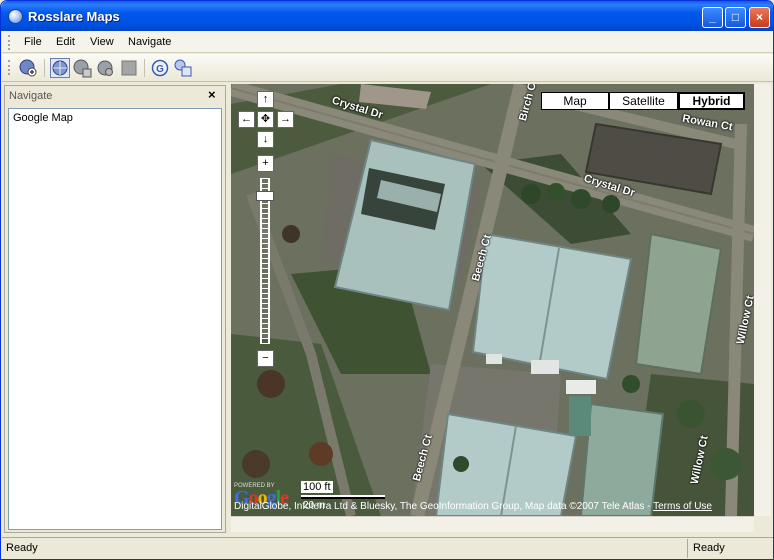  What do you see at coordinates (265, 358) in the screenshot?
I see `zoom-out-icon: −` at bounding box center [265, 358].